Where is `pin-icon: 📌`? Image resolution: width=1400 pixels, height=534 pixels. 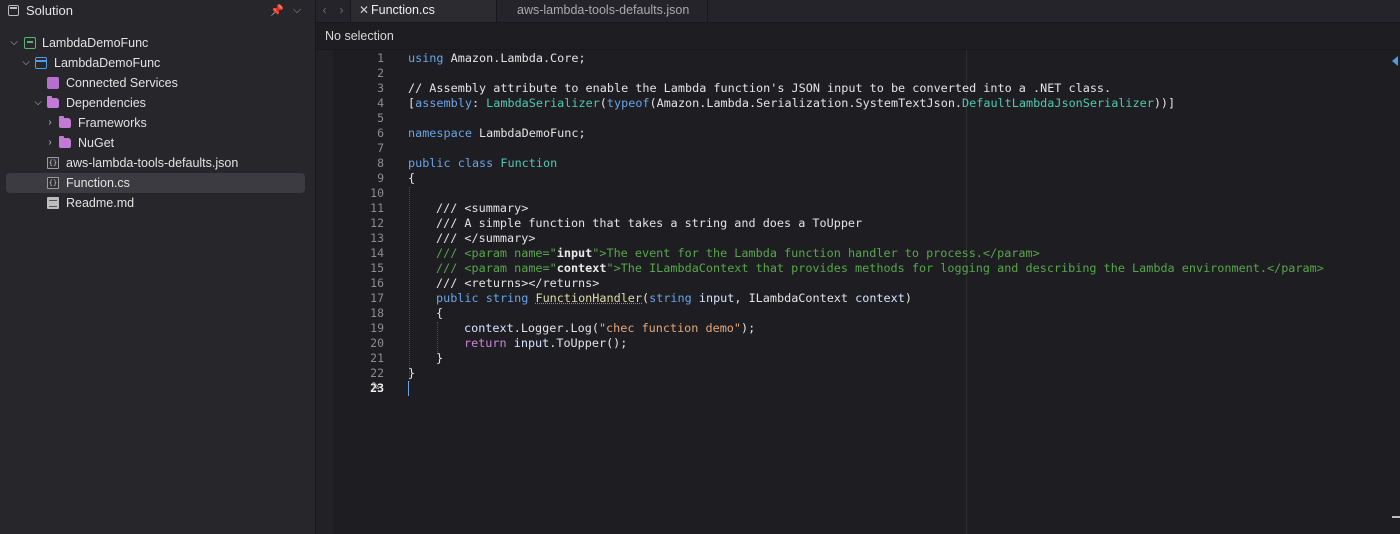
pin-icon: 📌 is located at coordinates (277, 10).